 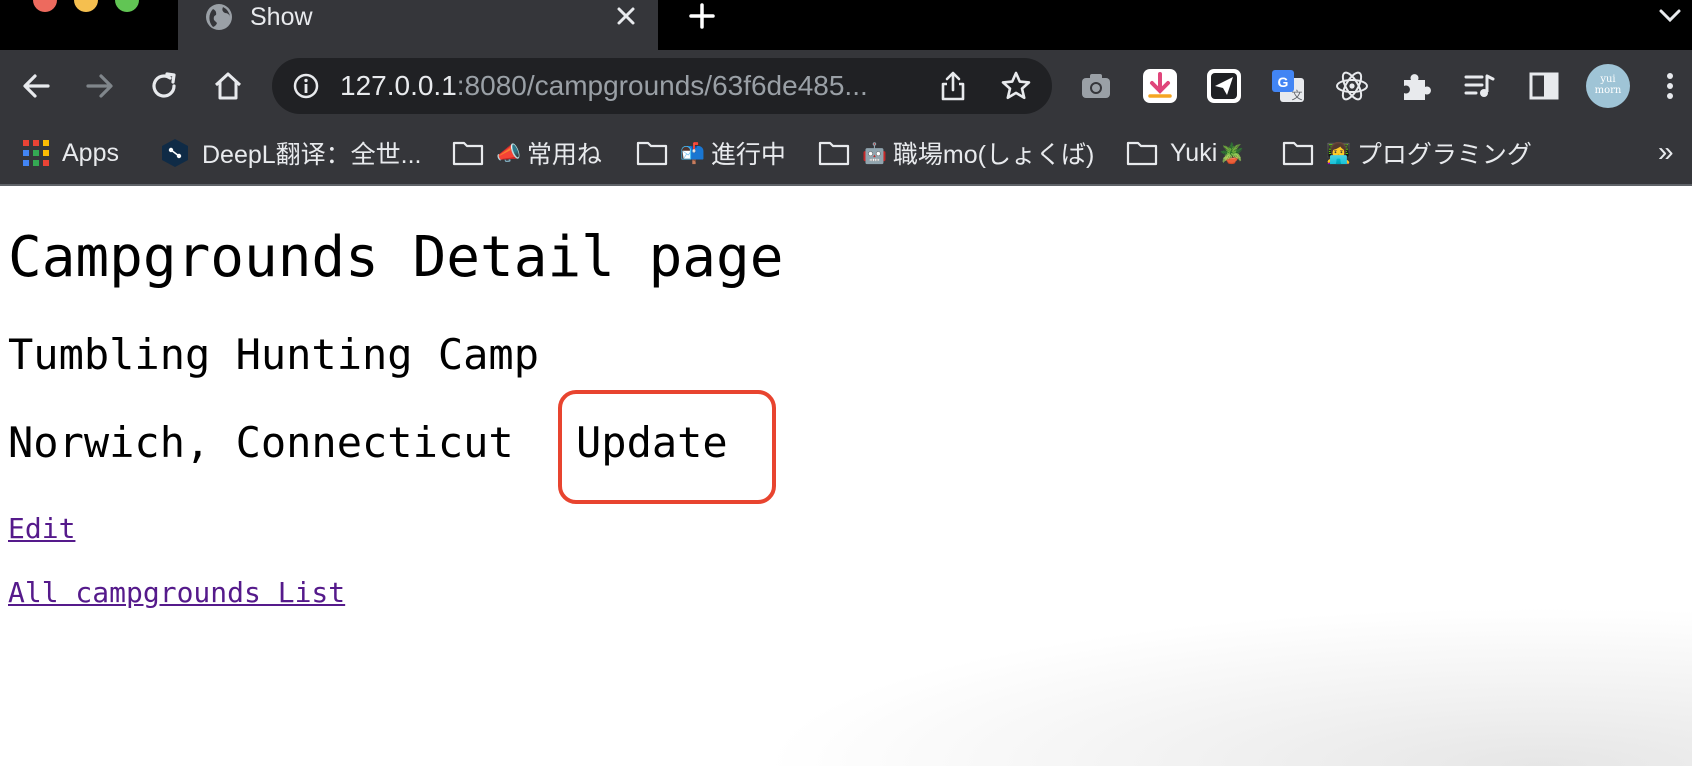 What do you see at coordinates (1608, 86) in the screenshot?
I see `profile-avatar: yui morn` at bounding box center [1608, 86].